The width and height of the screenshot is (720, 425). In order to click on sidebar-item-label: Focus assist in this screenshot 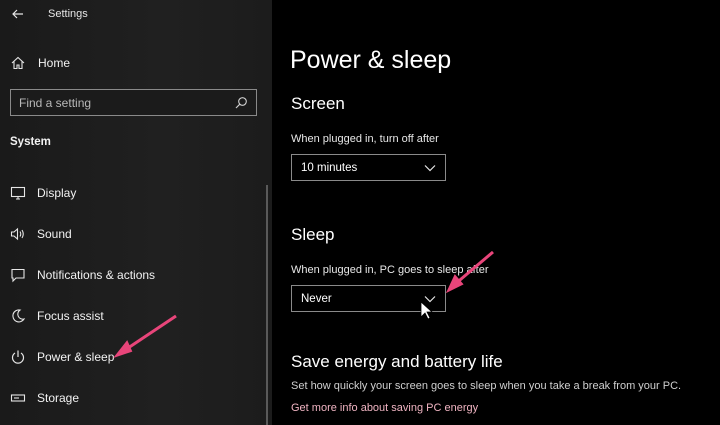, I will do `click(70, 315)`.